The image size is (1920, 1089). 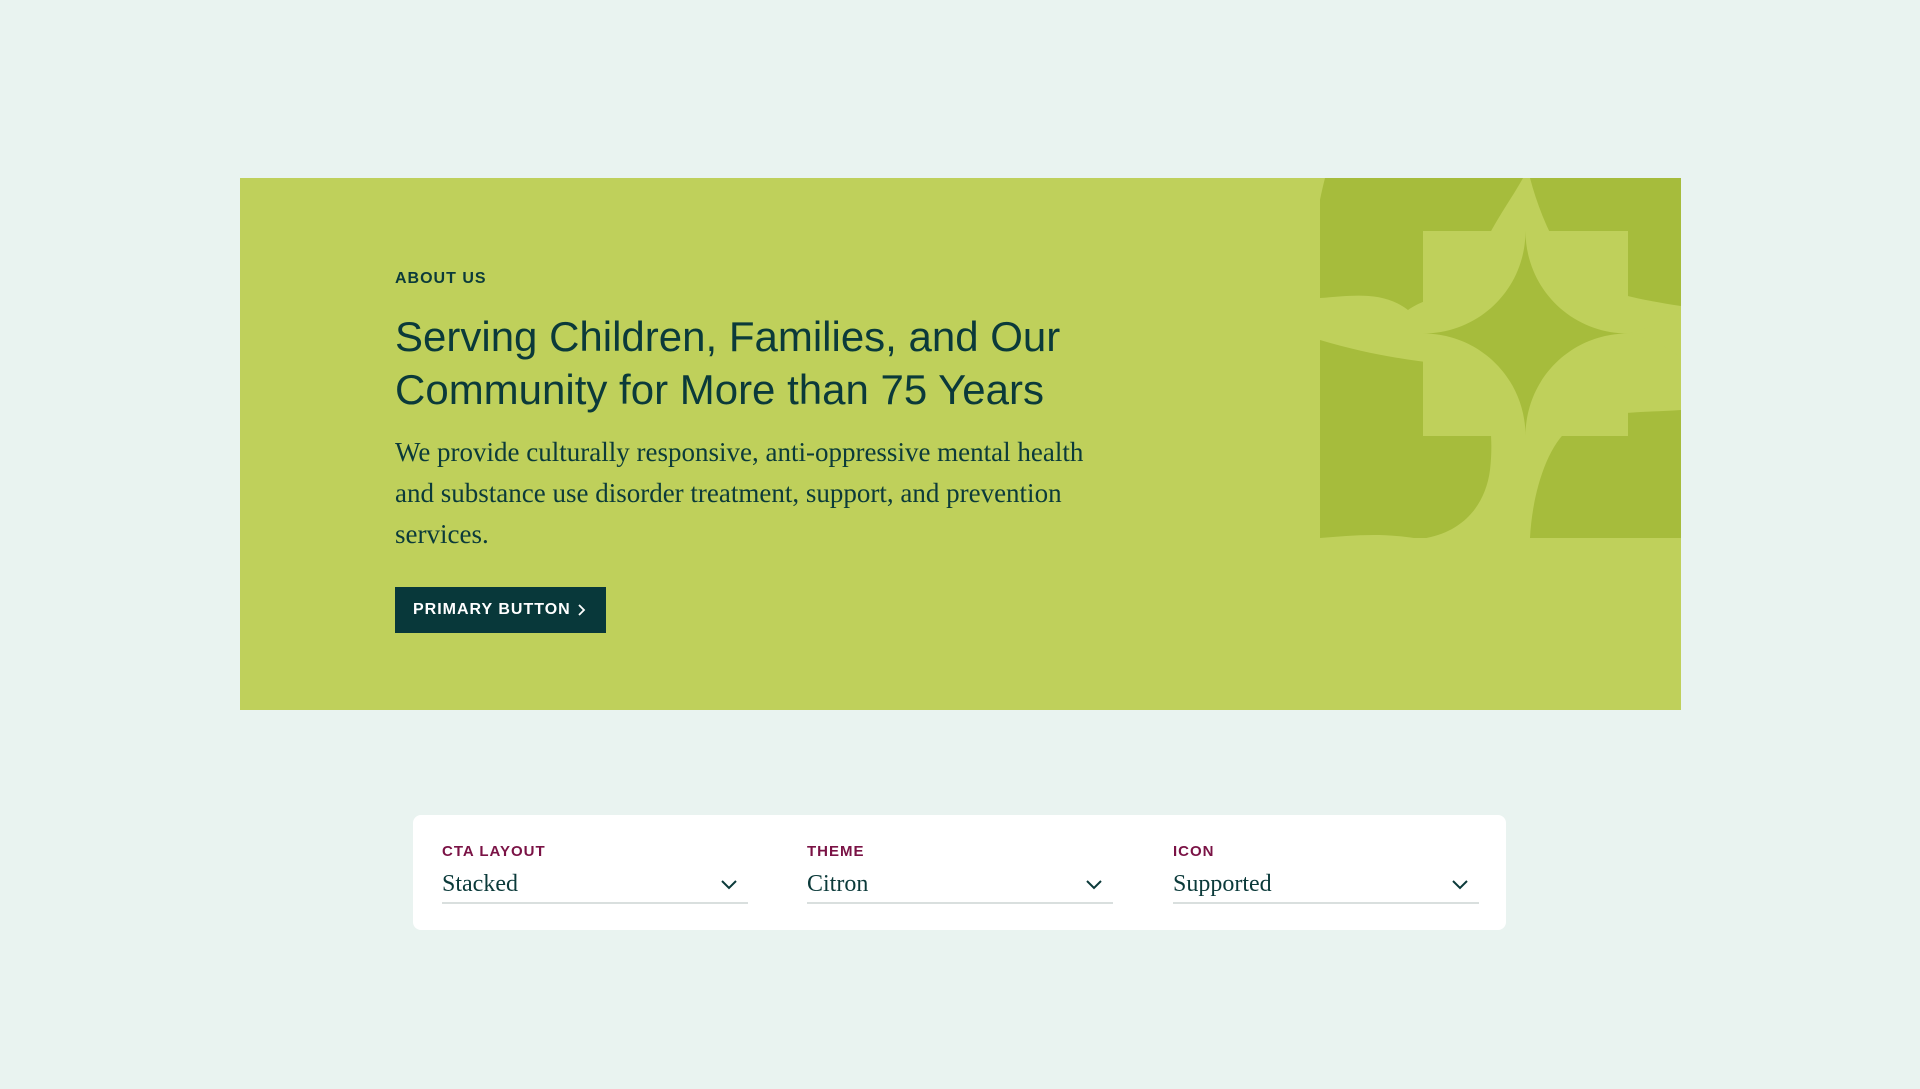 What do you see at coordinates (494, 851) in the screenshot?
I see `control-label: CTA LAYOUT` at bounding box center [494, 851].